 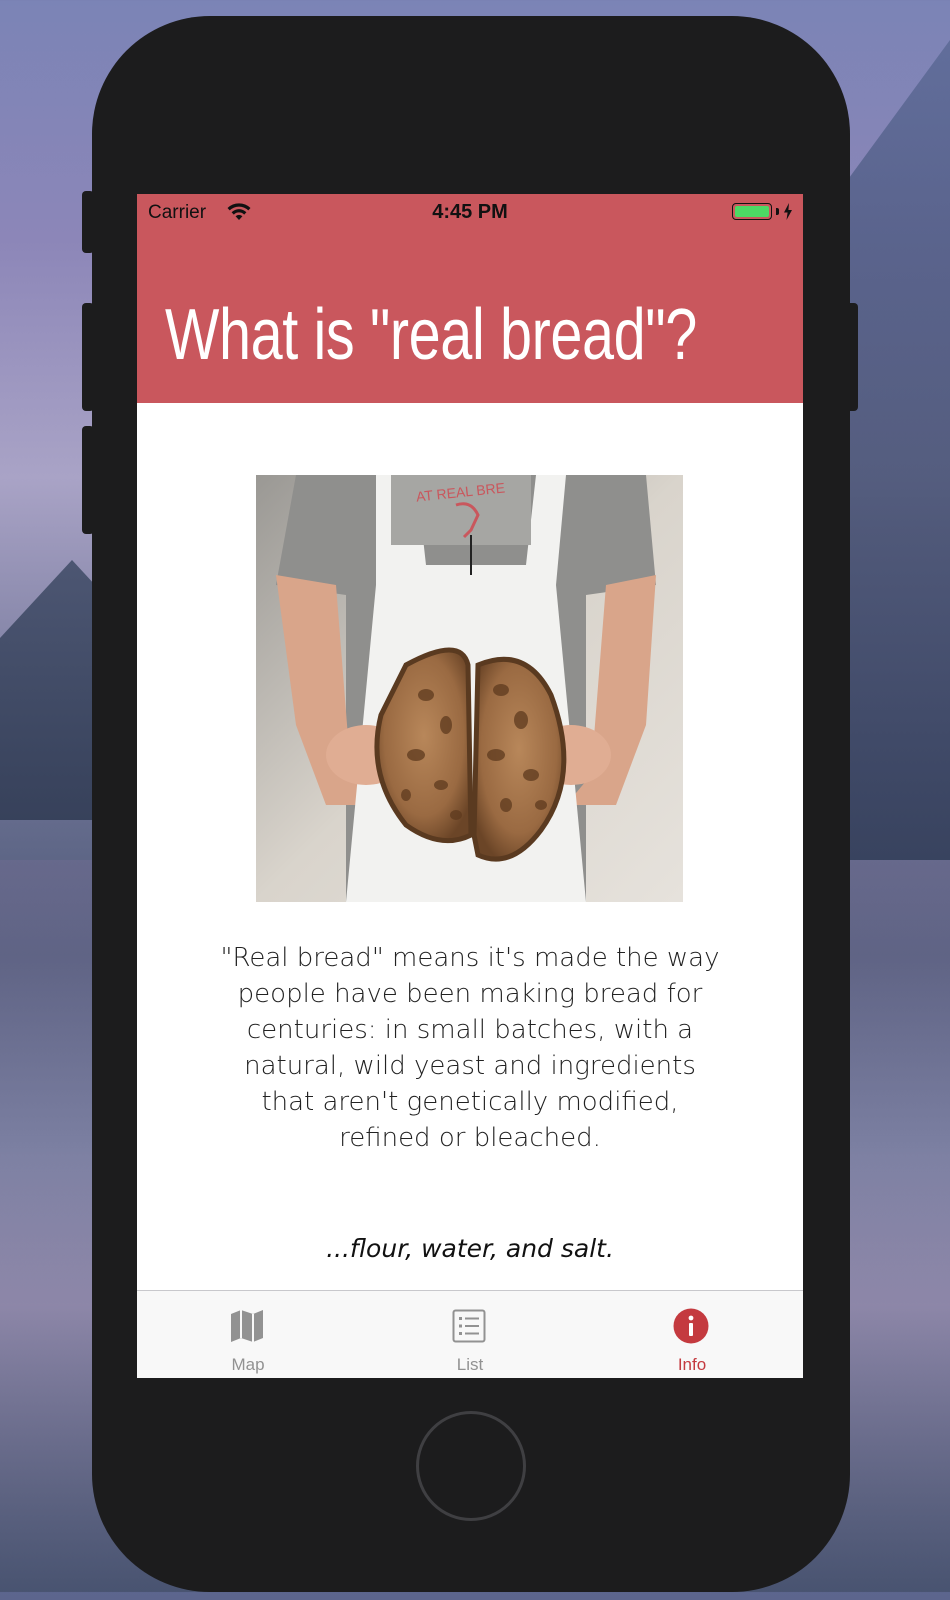 What do you see at coordinates (752, 211) in the screenshot?
I see `battery-icon` at bounding box center [752, 211].